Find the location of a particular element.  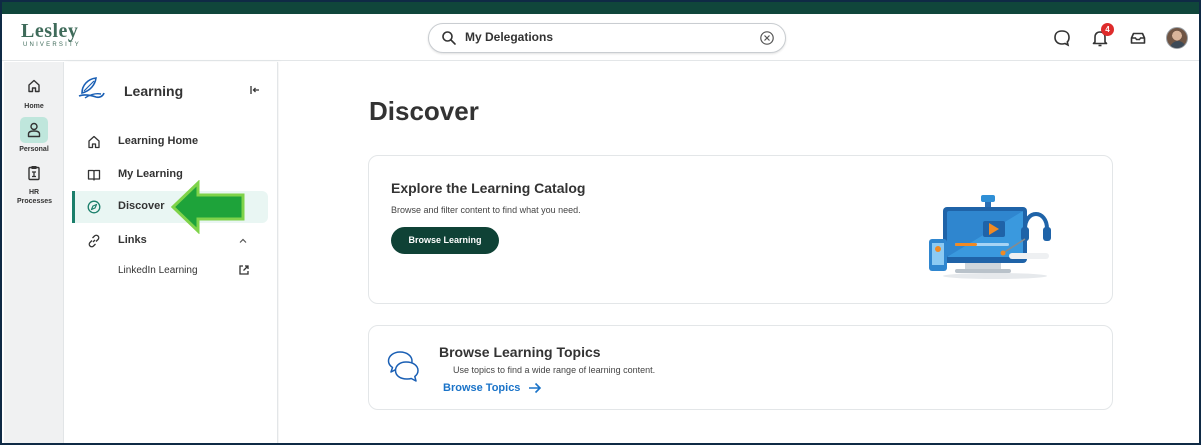

browse-topics-link: Browse Topics is located at coordinates (492, 388).